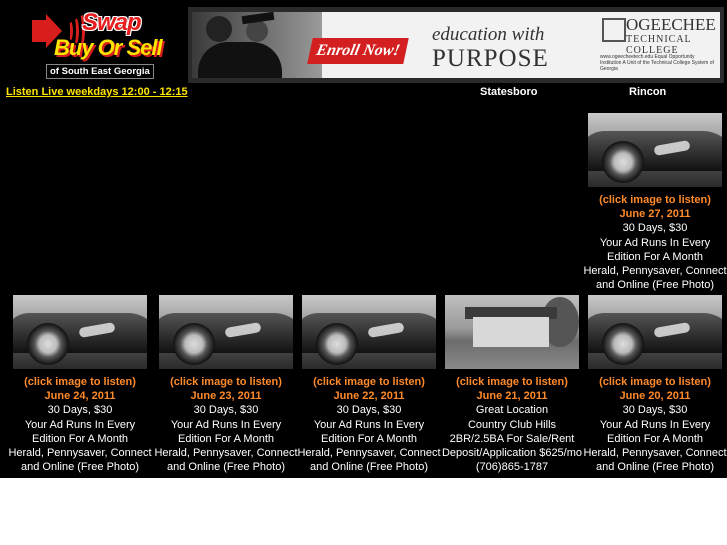 The image size is (727, 545). I want to click on house-wall, so click(511, 332).